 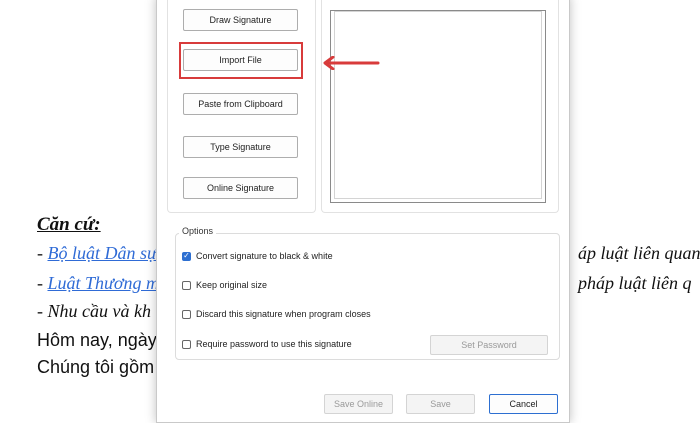 What do you see at coordinates (69, 224) in the screenshot?
I see `document-heading: Căn cứ:` at bounding box center [69, 224].